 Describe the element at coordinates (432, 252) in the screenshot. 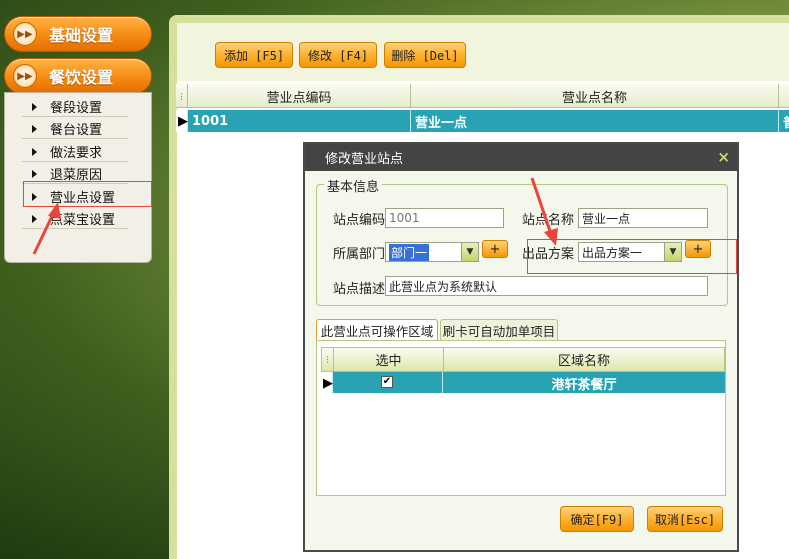

I see `dept-select: 部门一 ▼` at that location.